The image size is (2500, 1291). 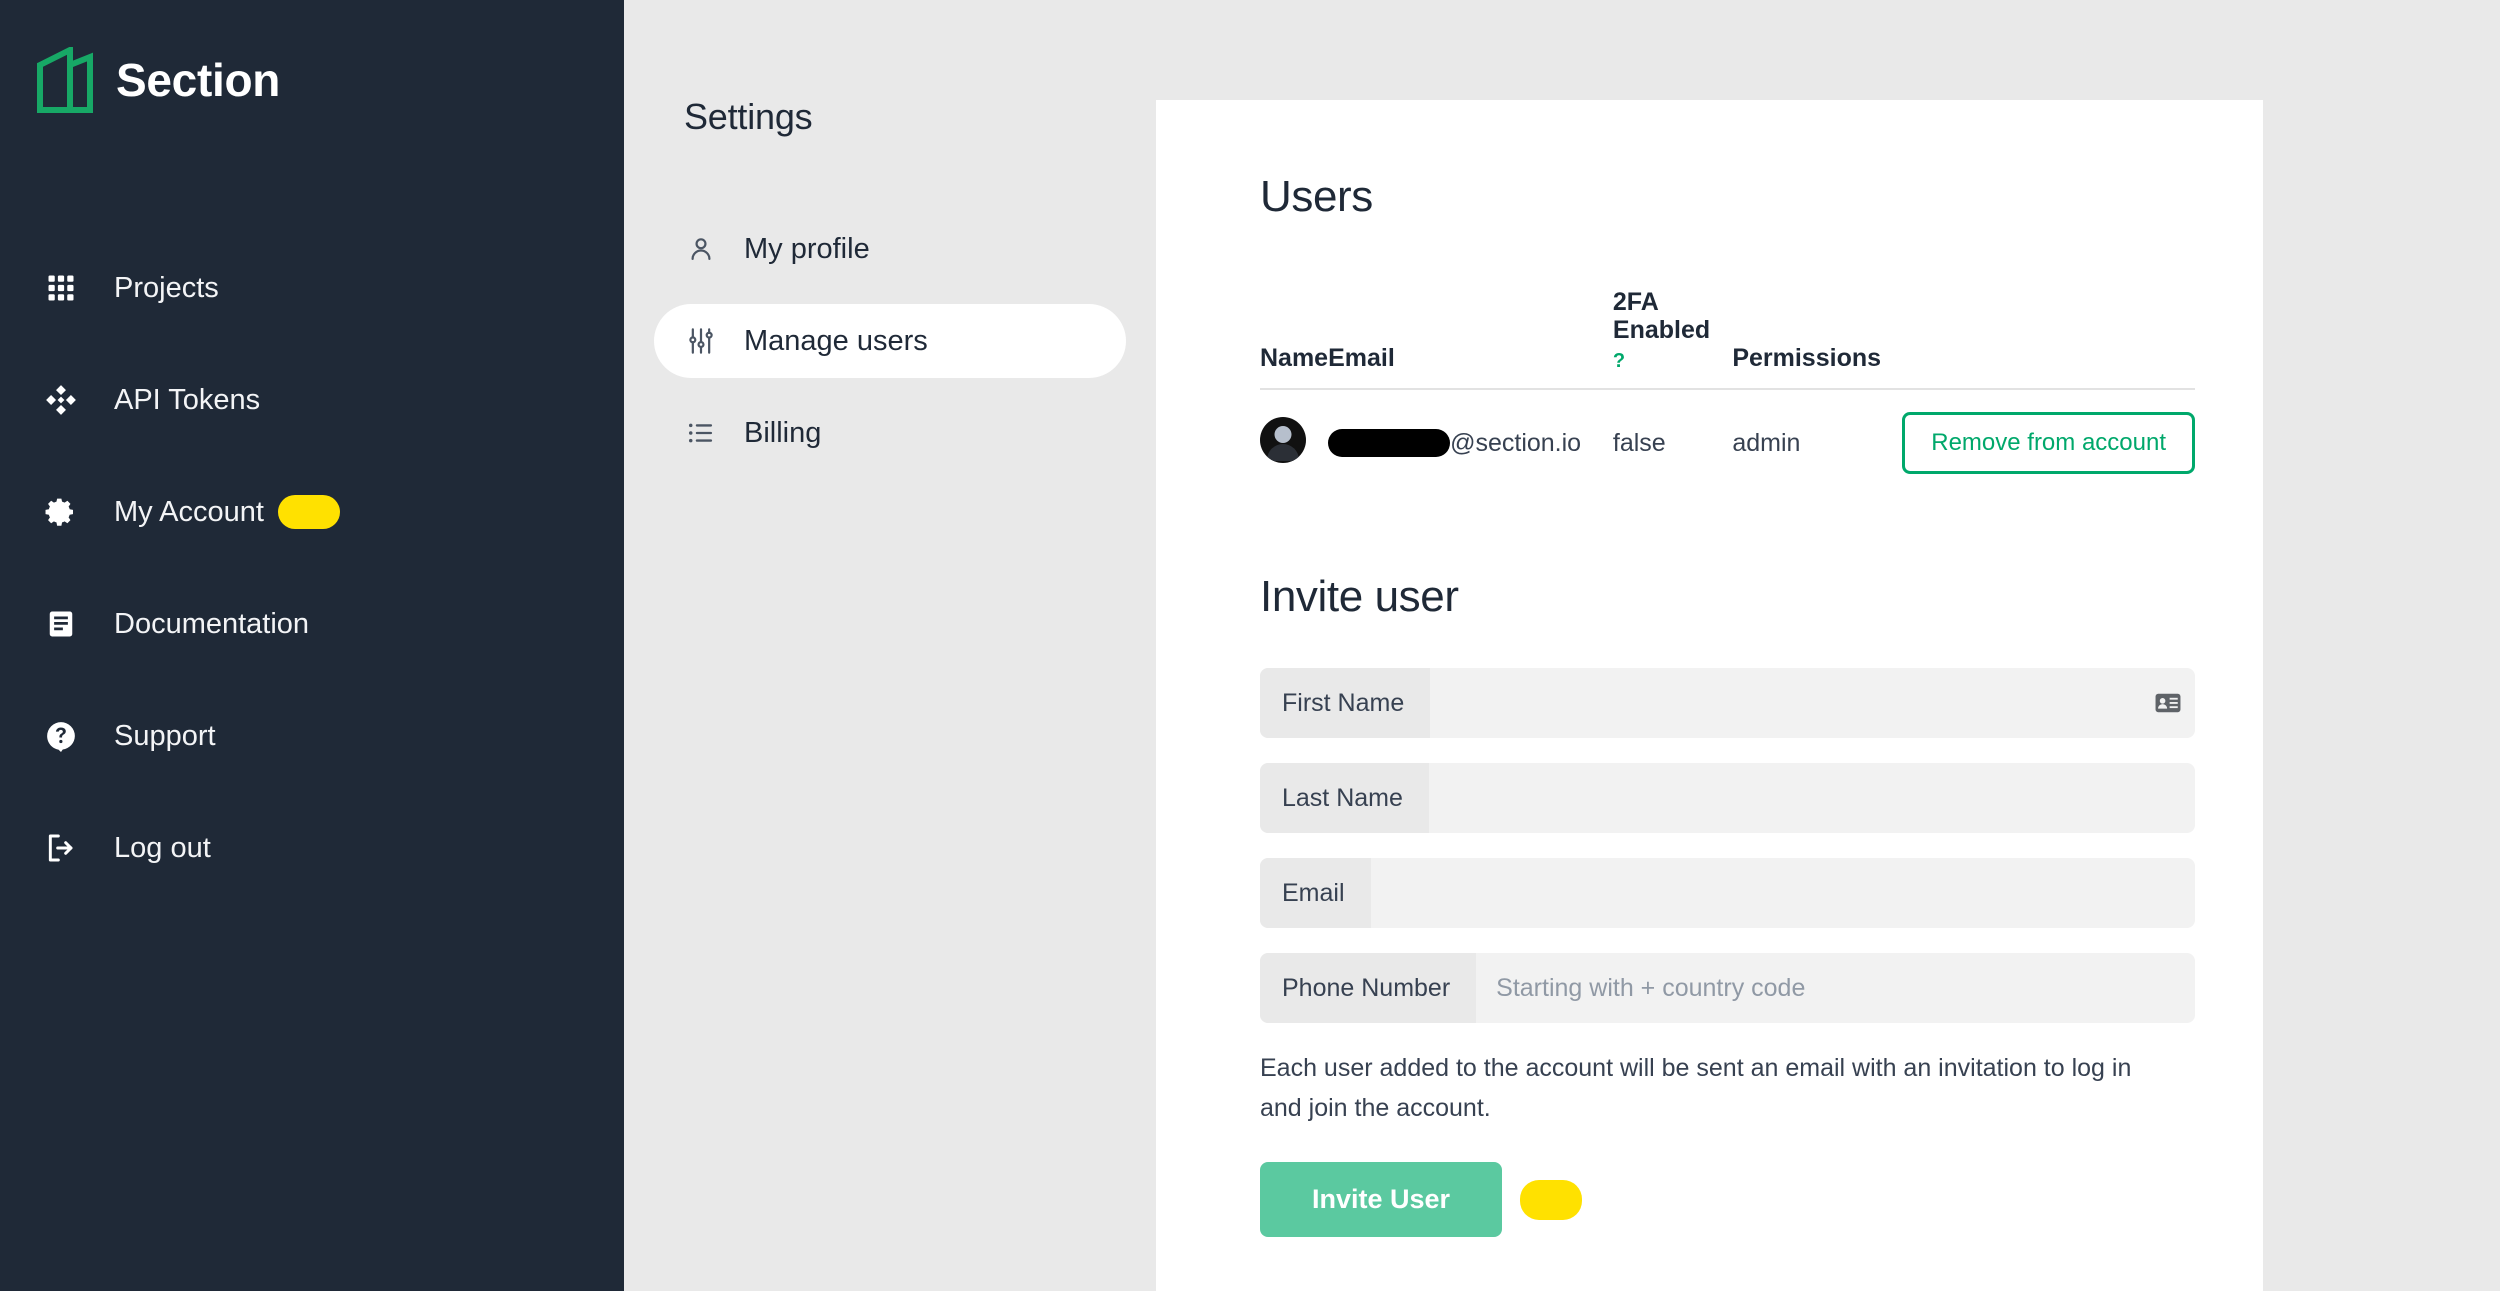 I want to click on invite-user-heading: Invite user, so click(x=1359, y=597).